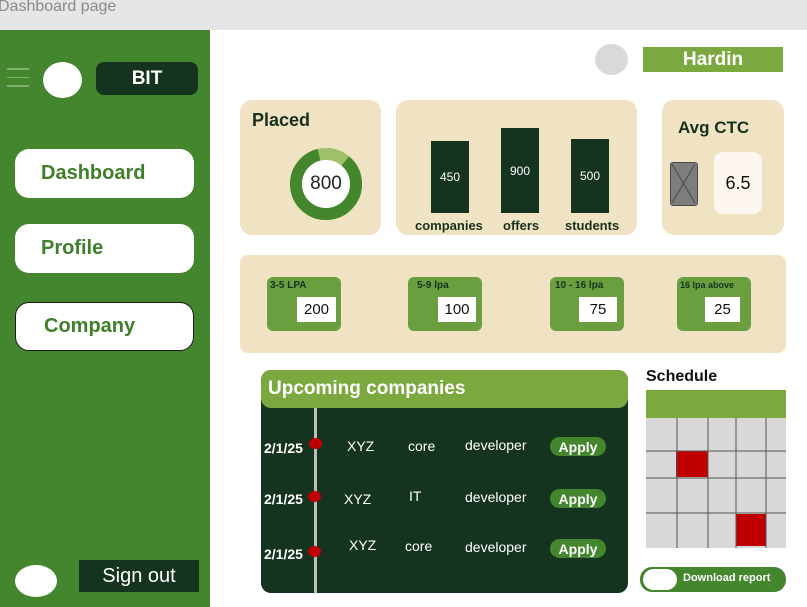 Image resolution: width=807 pixels, height=607 pixels. What do you see at coordinates (104, 248) in the screenshot?
I see `nav-profile-button: Profile` at bounding box center [104, 248].